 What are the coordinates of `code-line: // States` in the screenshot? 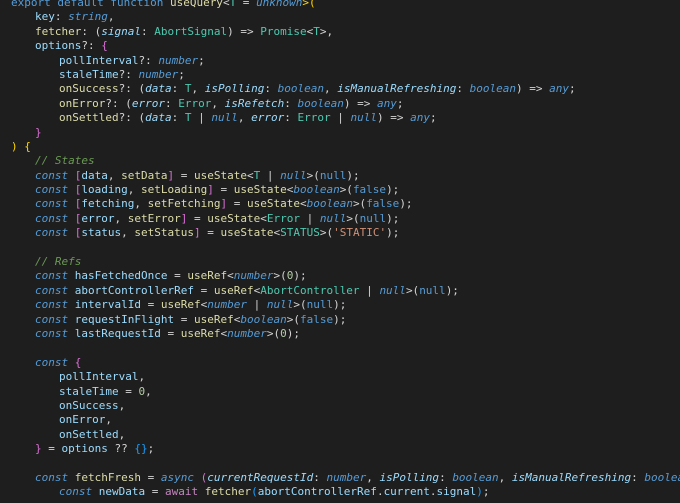 It's located at (340, 161).